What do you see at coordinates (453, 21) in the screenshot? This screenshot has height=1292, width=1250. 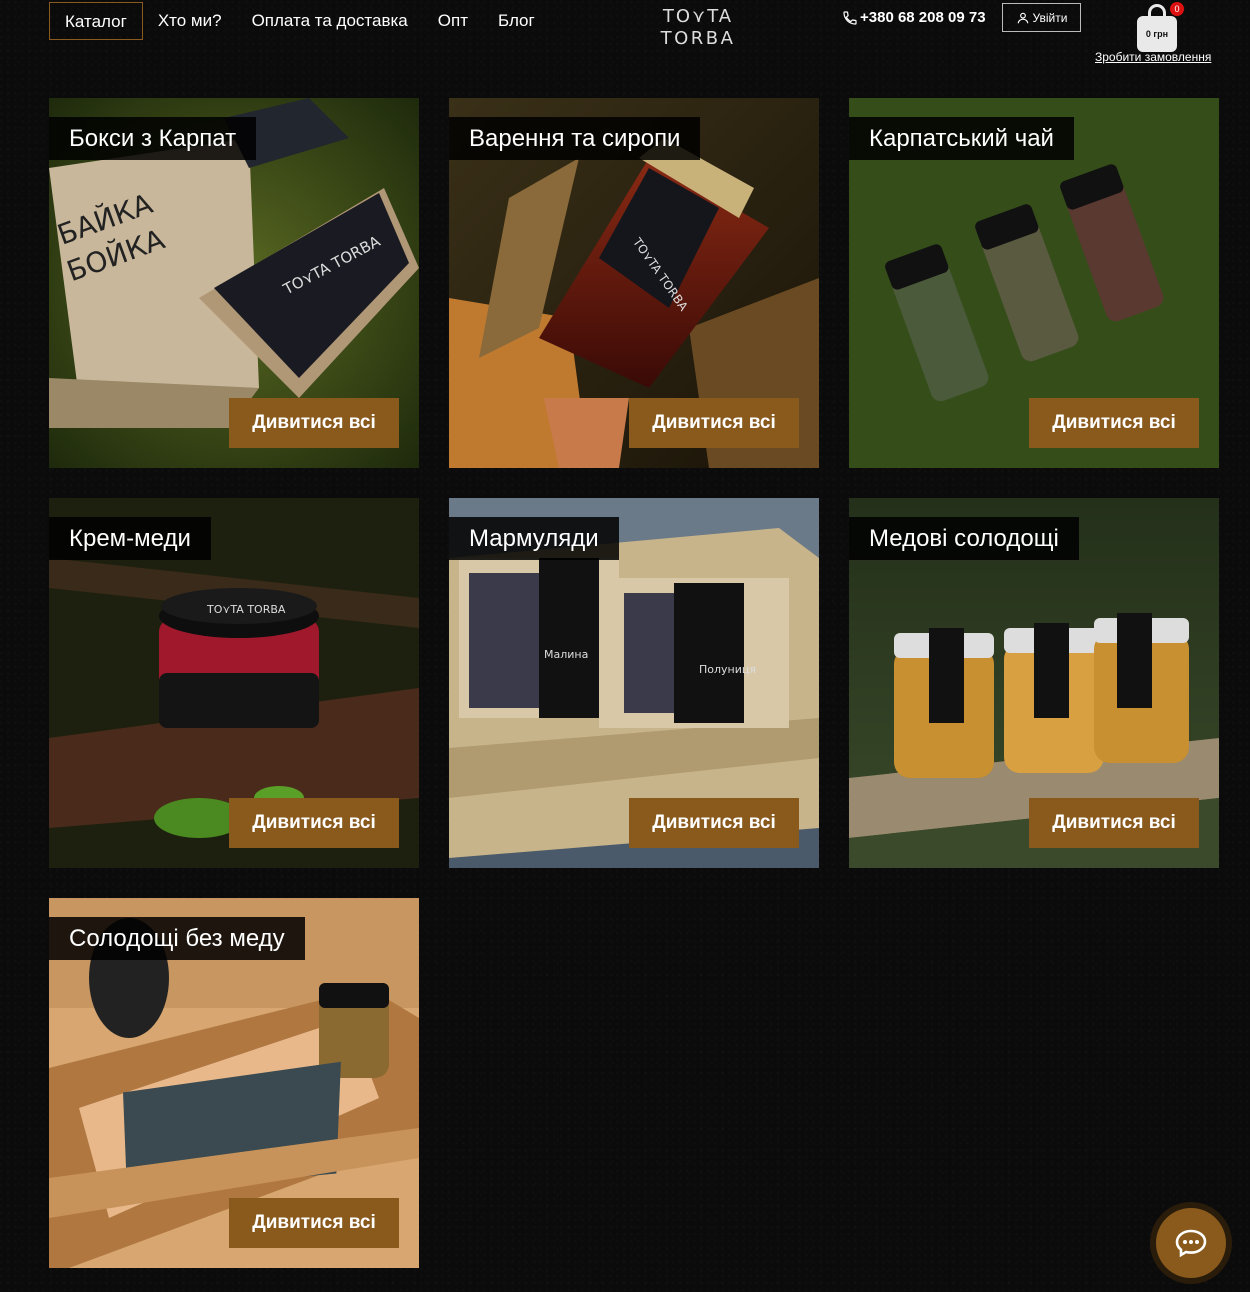 I see `nav-wholesale: Опт` at bounding box center [453, 21].